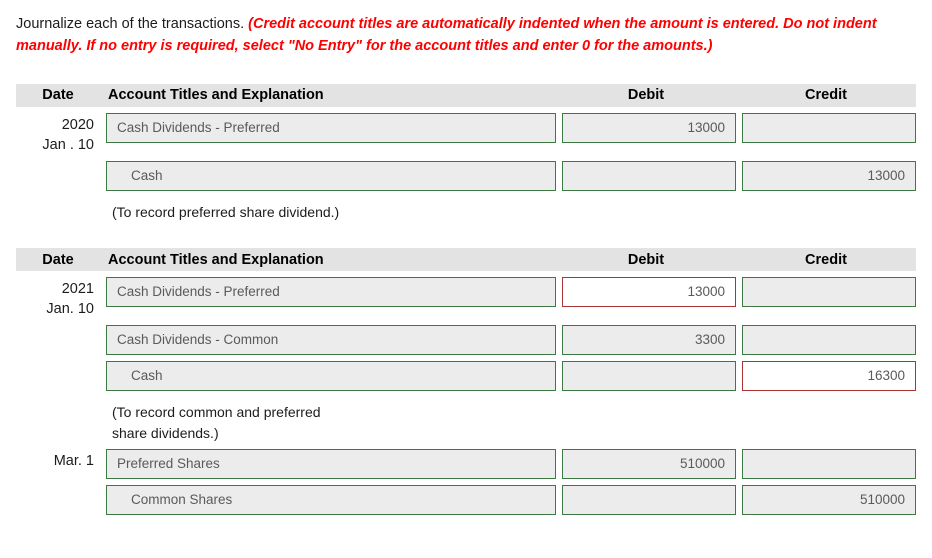 This screenshot has height=558, width=932. I want to click on instruction-text: Journalize each of the transactions., so click(132, 24).